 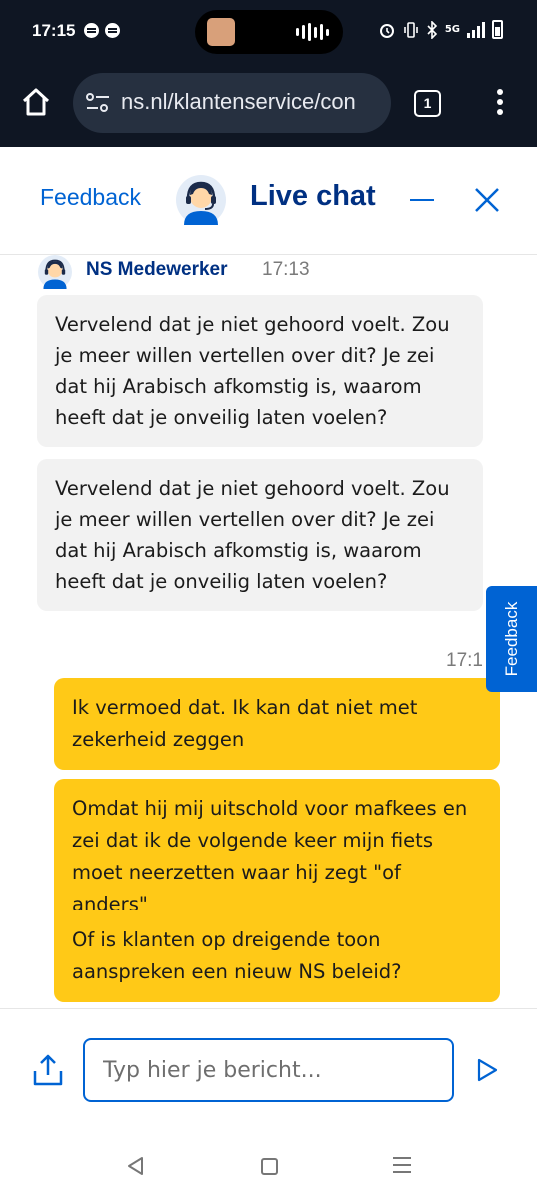 What do you see at coordinates (286, 269) in the screenshot?
I see `agent-timestamp: 17:13` at bounding box center [286, 269].